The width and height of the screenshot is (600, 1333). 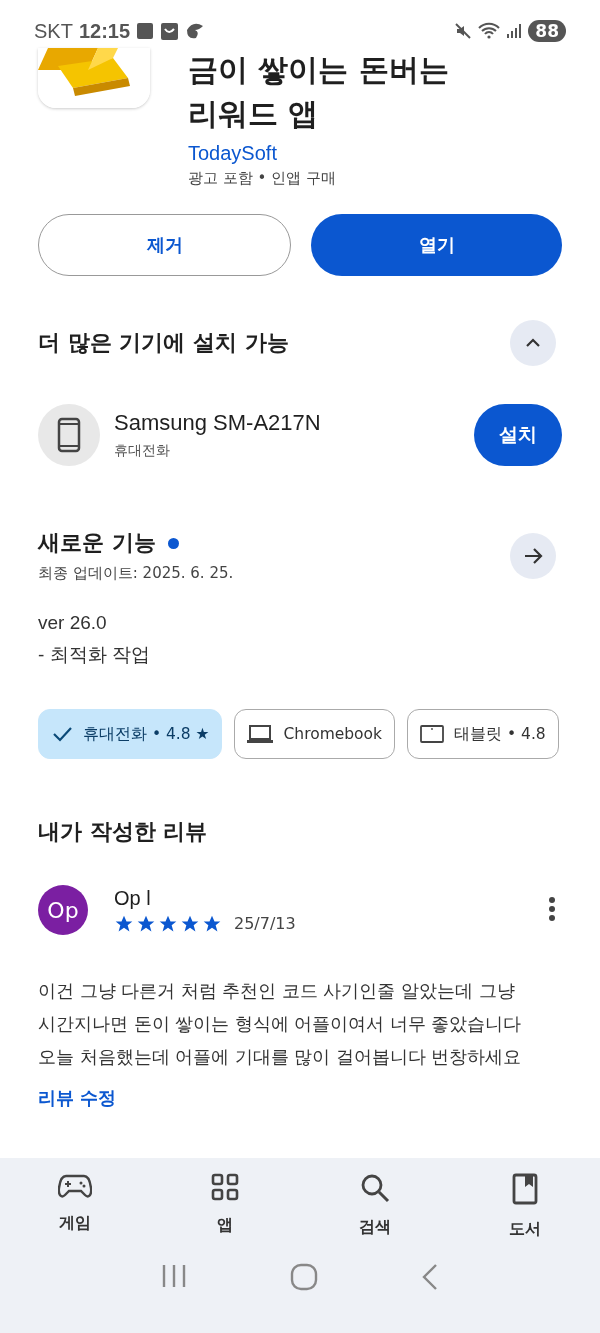 What do you see at coordinates (145, 31) in the screenshot?
I see `device-notification-icon` at bounding box center [145, 31].